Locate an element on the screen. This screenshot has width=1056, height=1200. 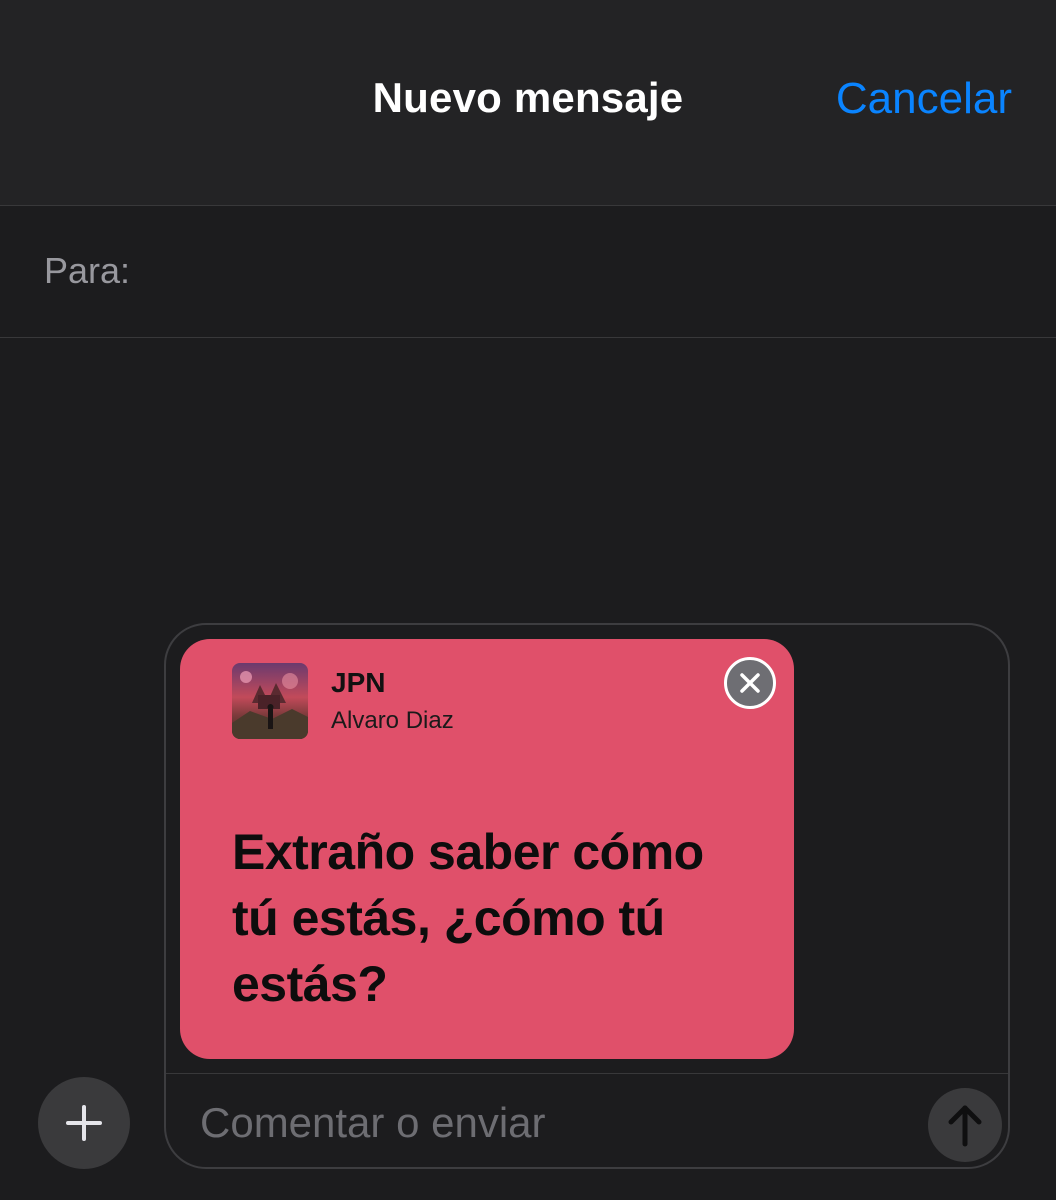
send-button is located at coordinates (965, 1125).